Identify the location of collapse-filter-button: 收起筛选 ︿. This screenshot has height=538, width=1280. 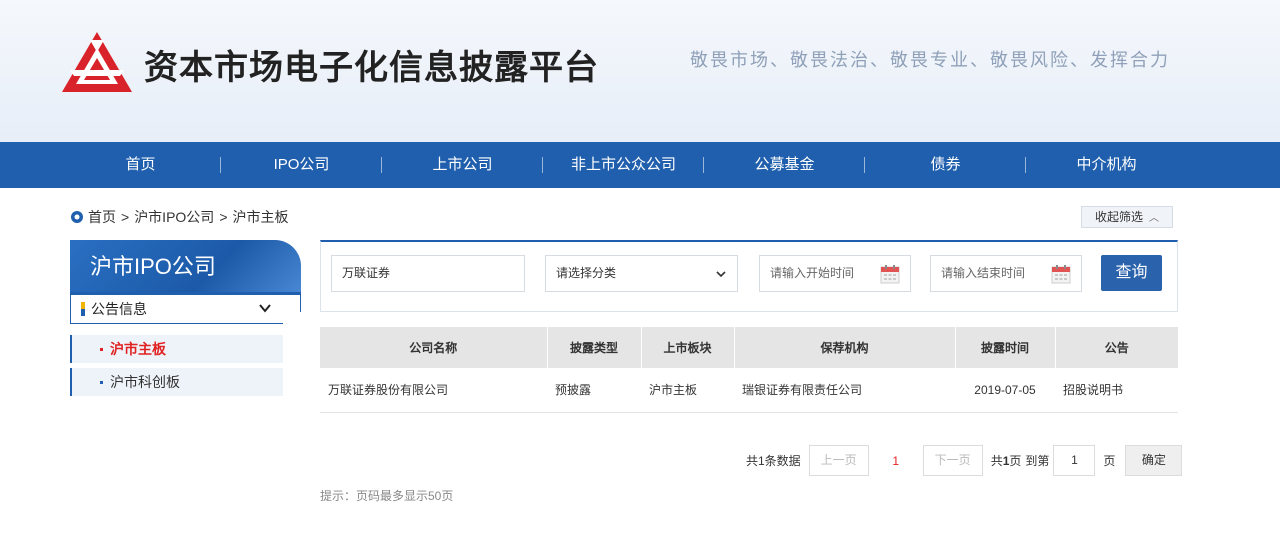
(1127, 217).